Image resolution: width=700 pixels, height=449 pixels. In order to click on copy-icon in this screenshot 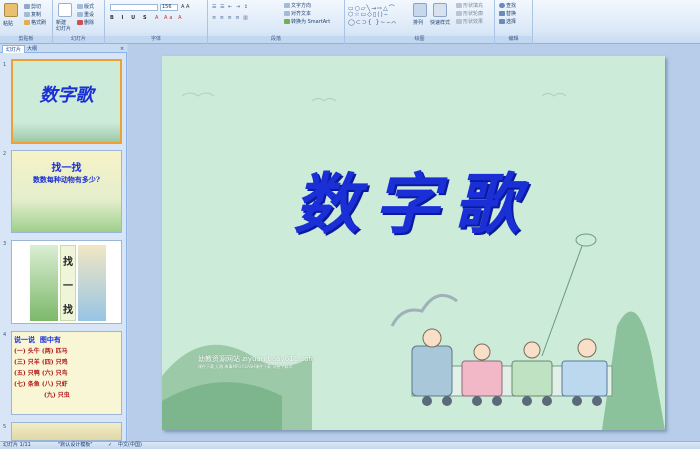, I will do `click(27, 14)`.